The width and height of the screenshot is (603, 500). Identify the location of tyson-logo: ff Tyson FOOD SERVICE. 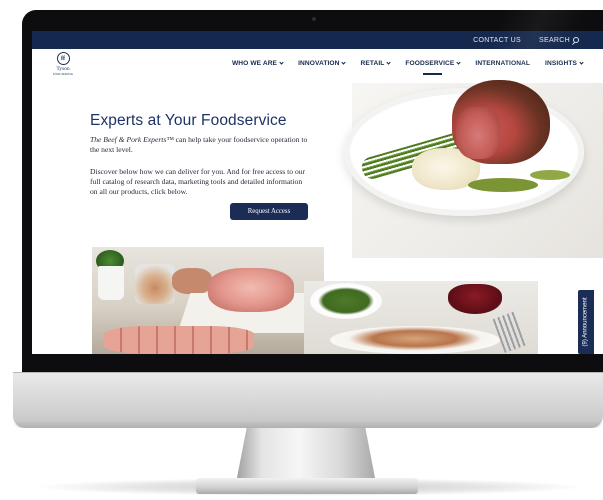
(63, 66).